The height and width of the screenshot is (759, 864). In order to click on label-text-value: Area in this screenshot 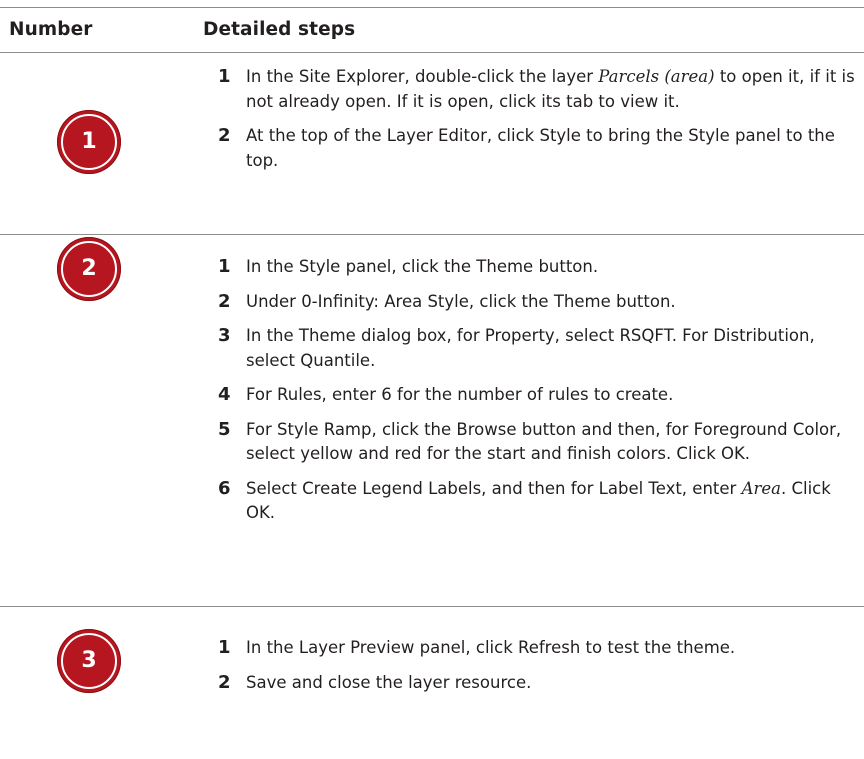, I will do `click(761, 488)`.